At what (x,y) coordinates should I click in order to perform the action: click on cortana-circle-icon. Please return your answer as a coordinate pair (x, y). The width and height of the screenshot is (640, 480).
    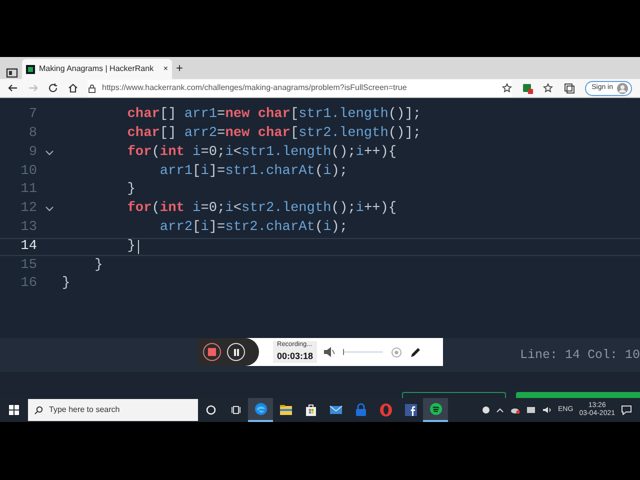
    Looking at the image, I should click on (211, 410).